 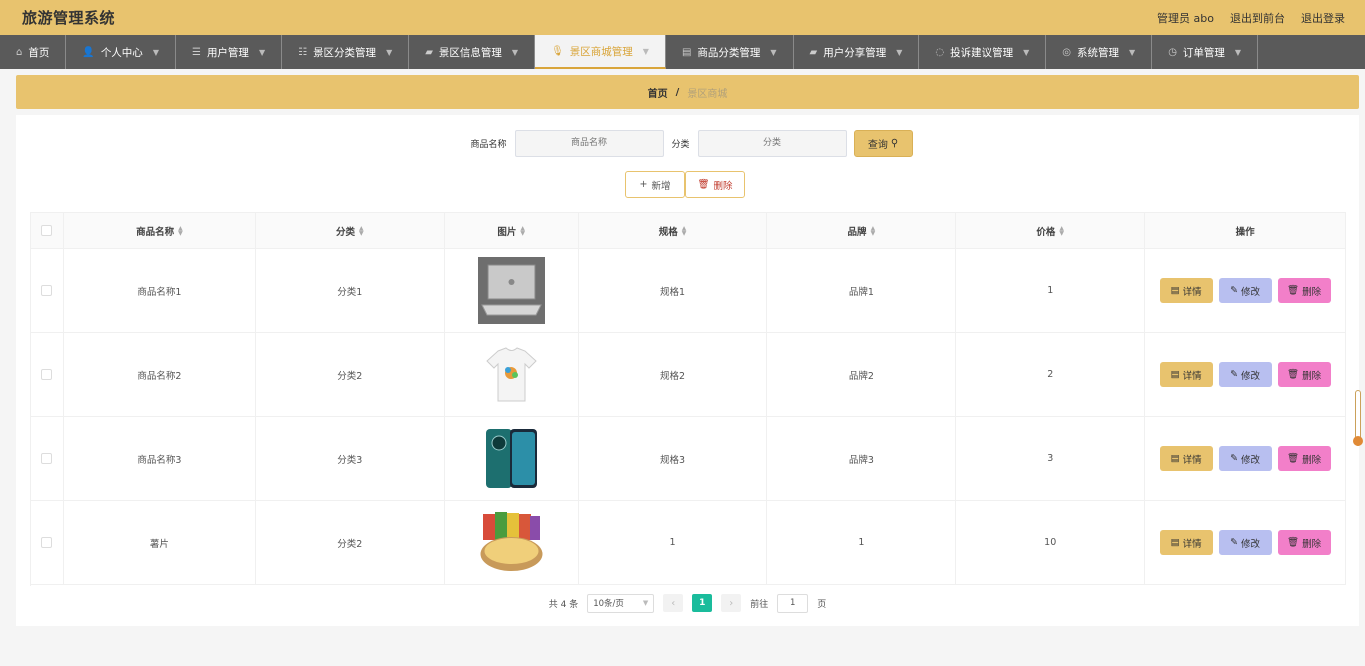 What do you see at coordinates (673, 230) in the screenshot?
I see `header-spec: 规格 ▲ ▼` at bounding box center [673, 230].